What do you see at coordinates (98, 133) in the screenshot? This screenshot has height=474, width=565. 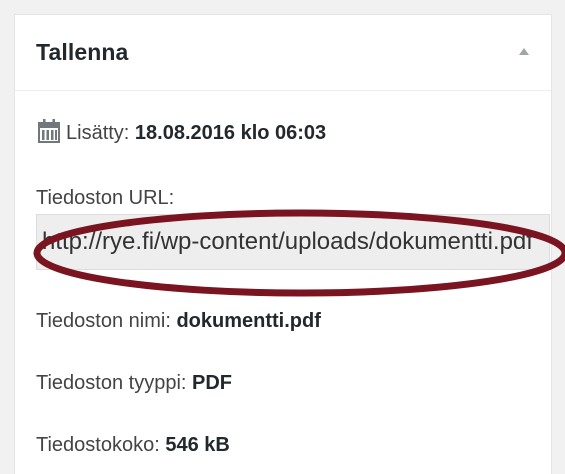 I see `added-label: Lisätty:` at bounding box center [98, 133].